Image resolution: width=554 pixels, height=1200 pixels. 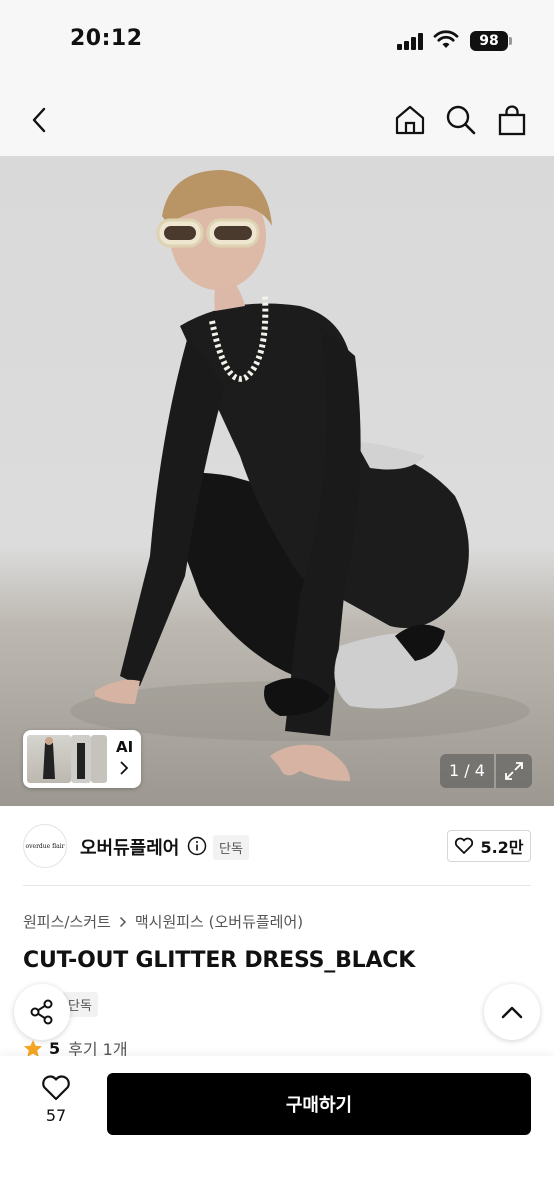 I want to click on scroll-top-button, so click(x=512, y=1012).